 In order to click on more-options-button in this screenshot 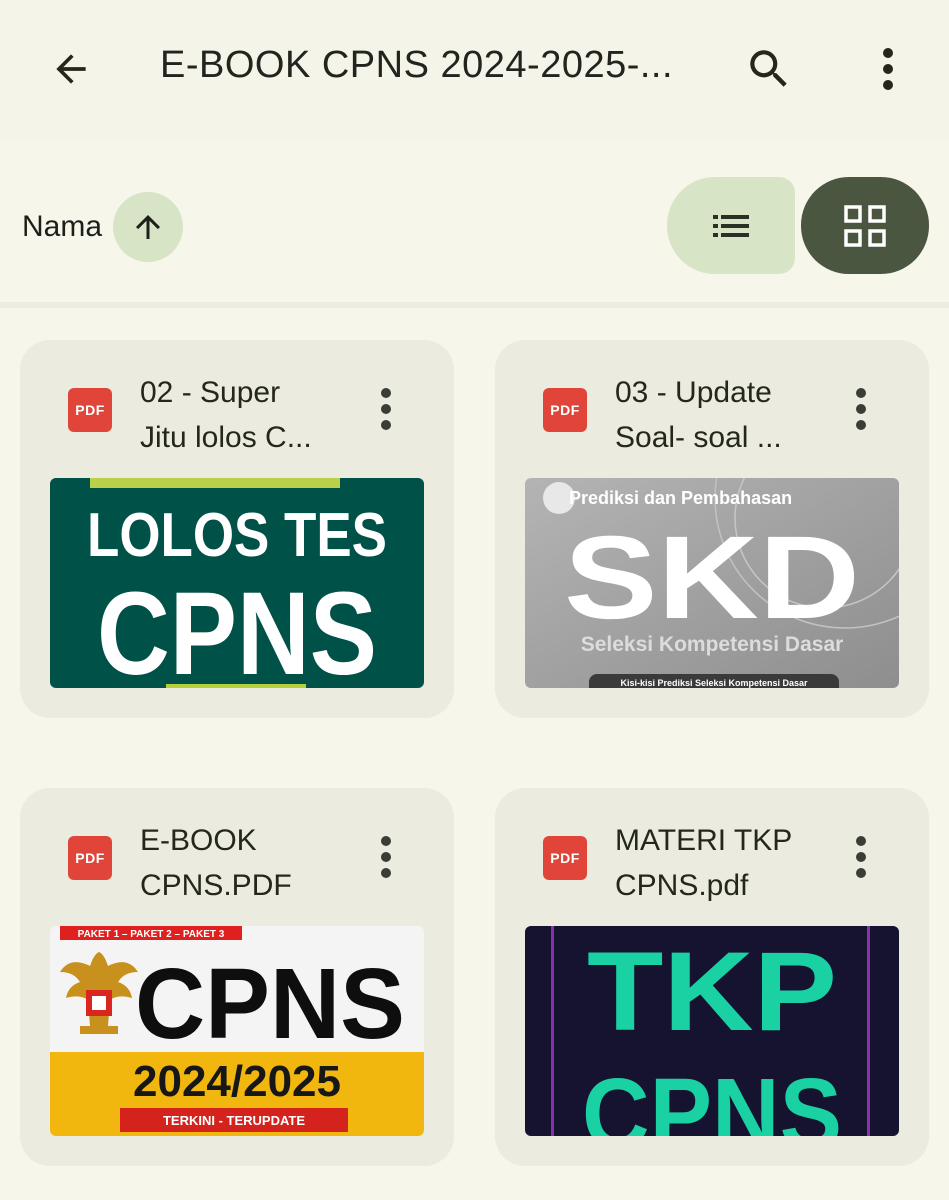, I will do `click(888, 69)`.